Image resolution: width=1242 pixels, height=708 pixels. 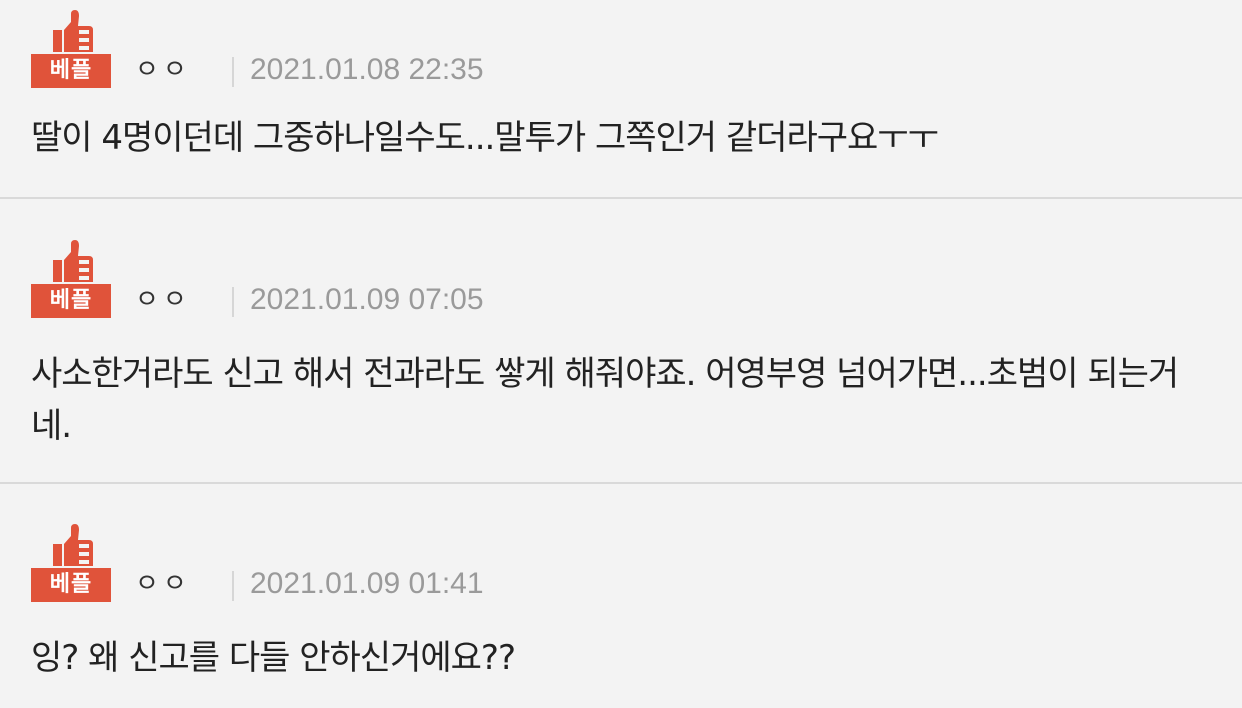 I want to click on comment-text: 잉? 왜 신고를 다들 안하신거에요??, so click(x=273, y=658).